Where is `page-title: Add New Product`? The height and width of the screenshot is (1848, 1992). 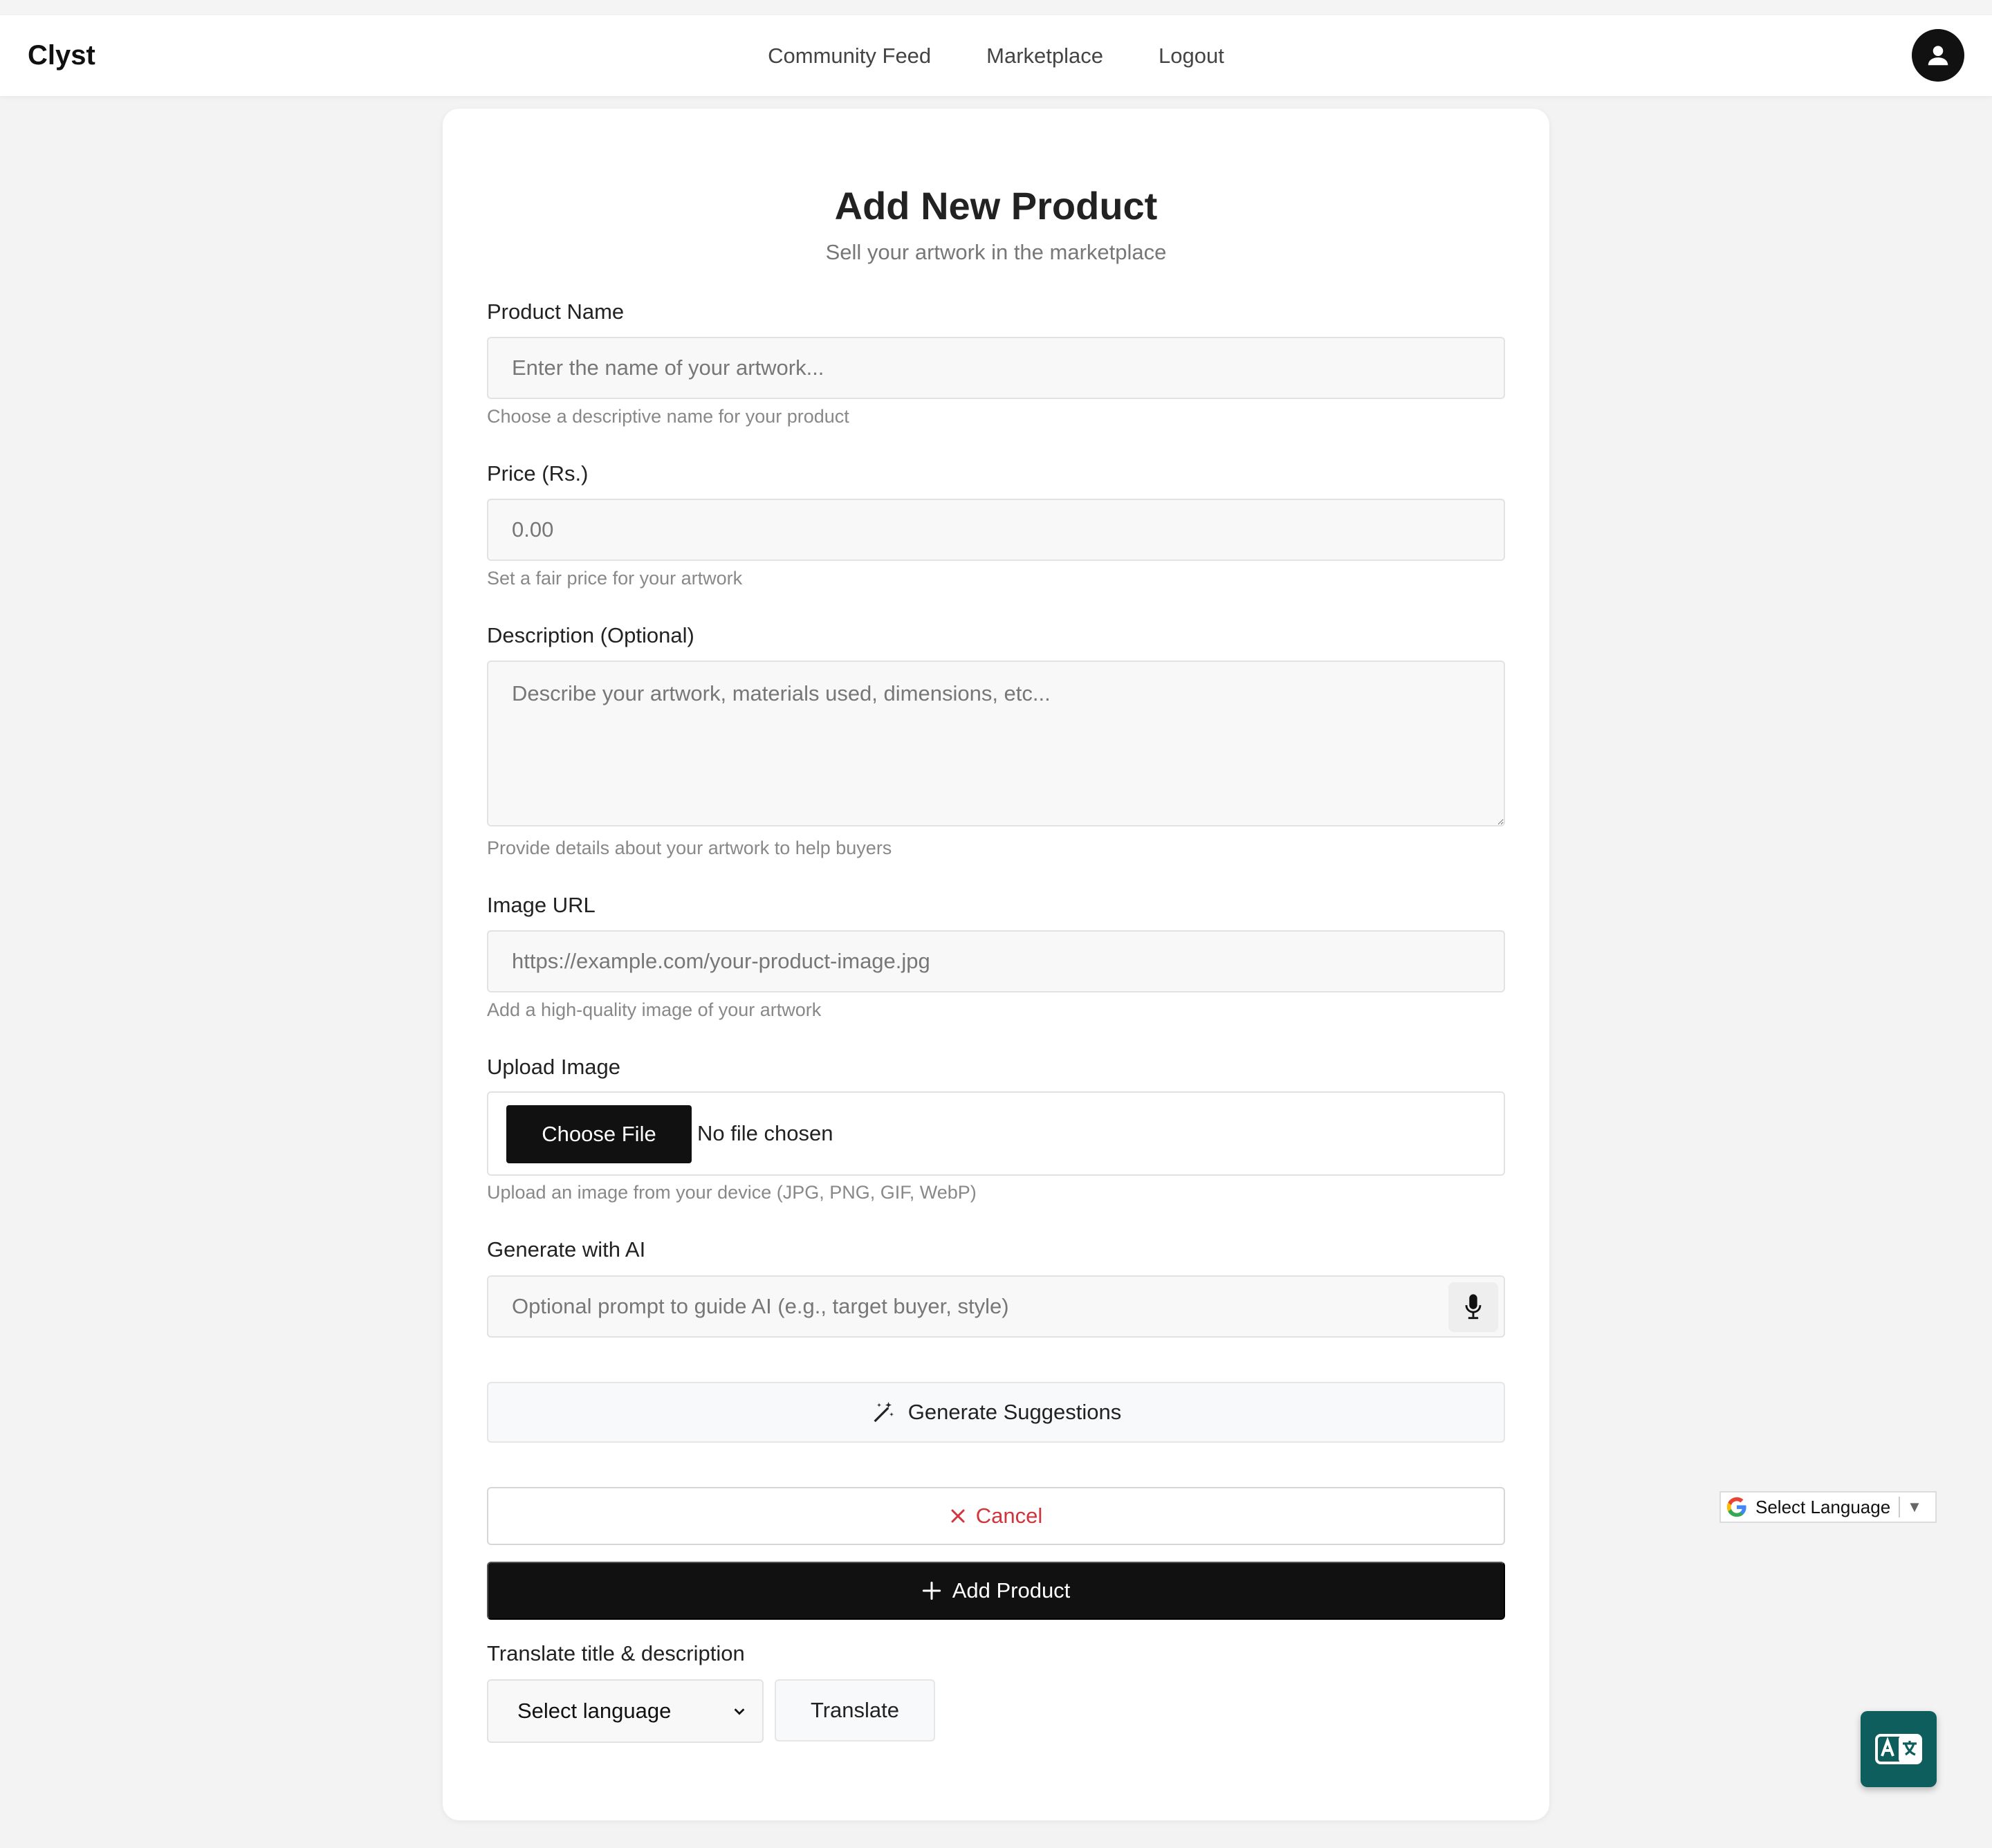 page-title: Add New Product is located at coordinates (996, 206).